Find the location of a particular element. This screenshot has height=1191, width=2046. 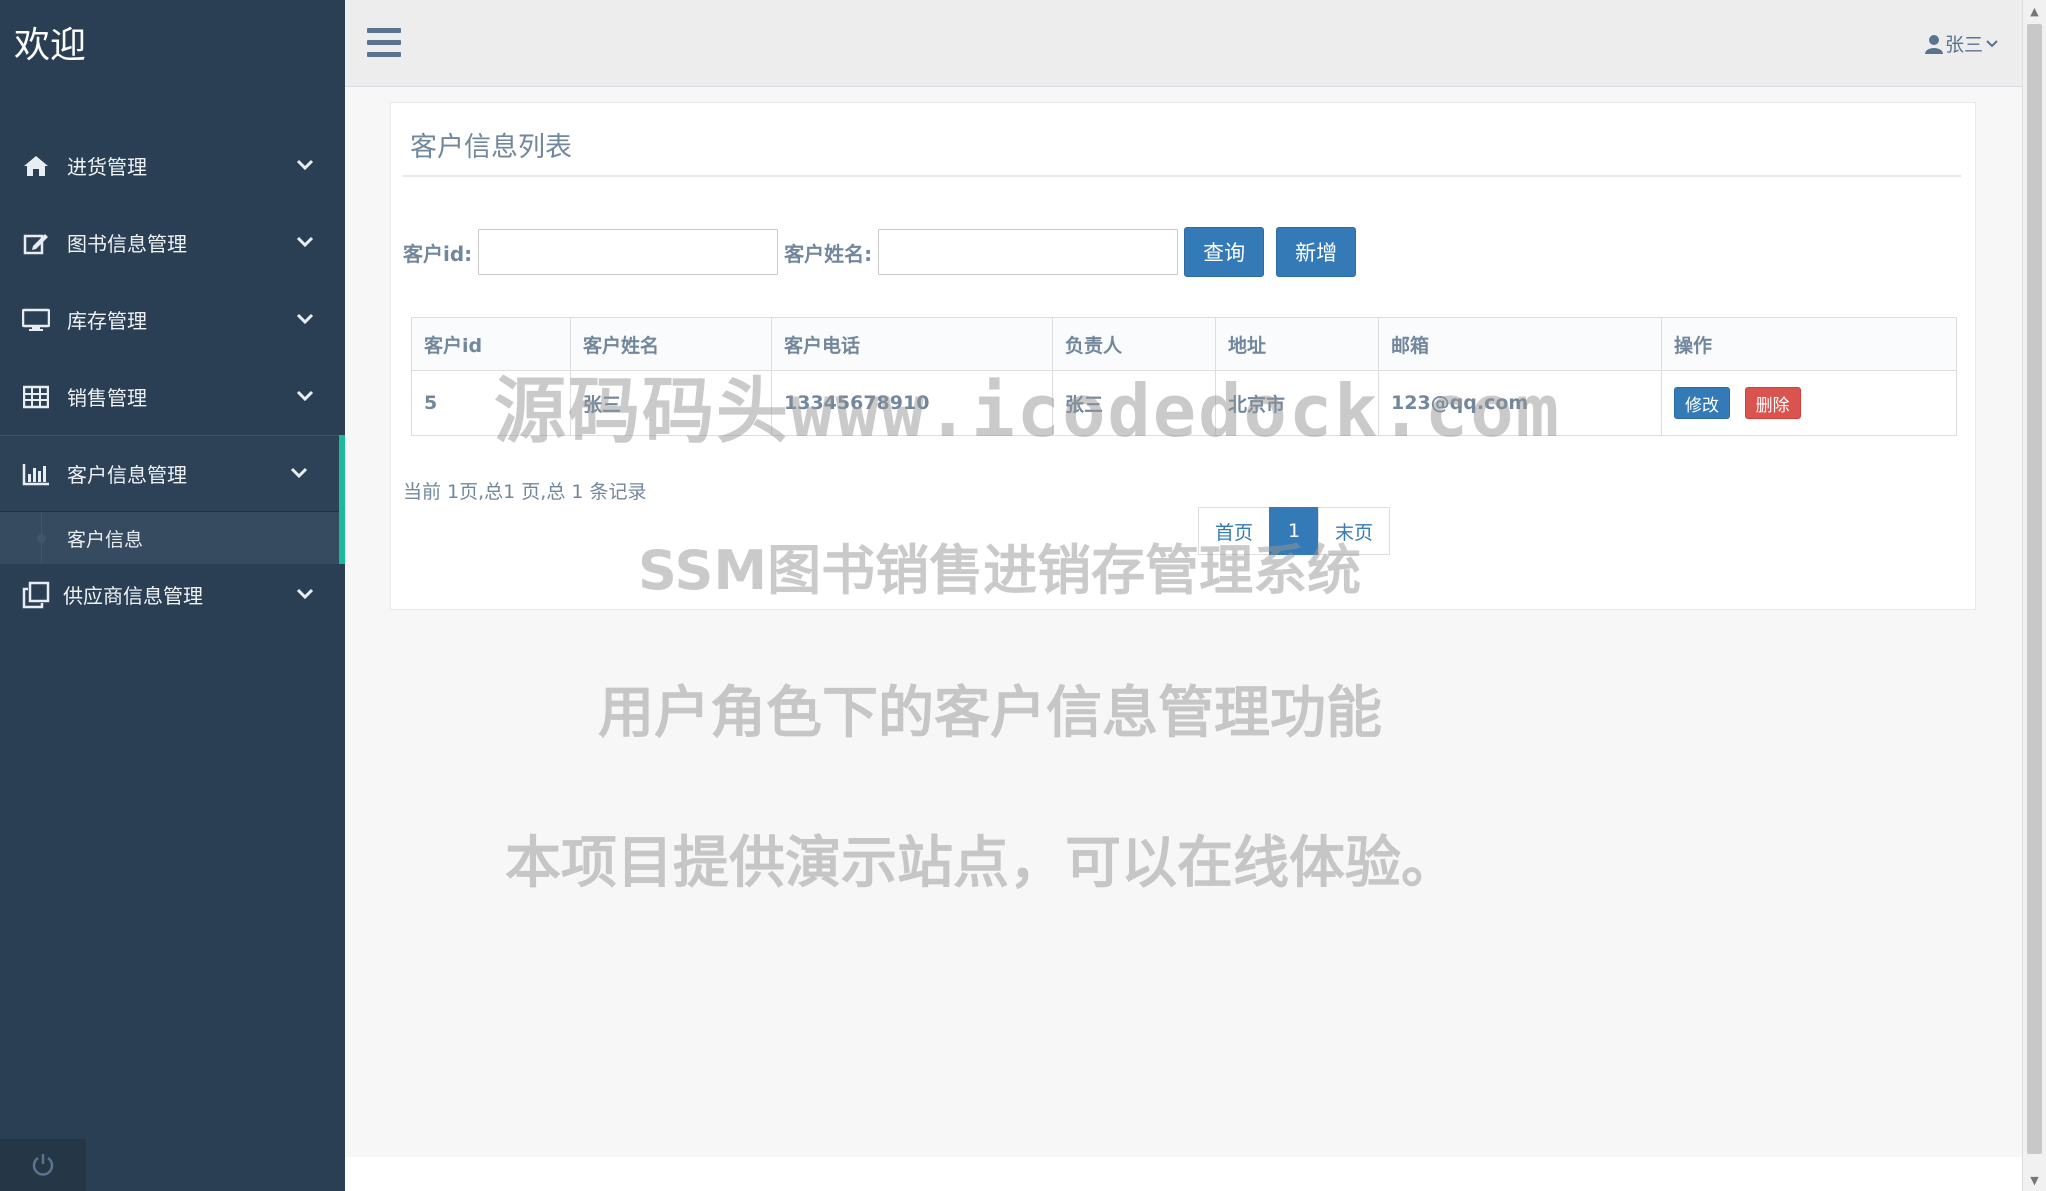

column-header: 客户id is located at coordinates (491, 344).